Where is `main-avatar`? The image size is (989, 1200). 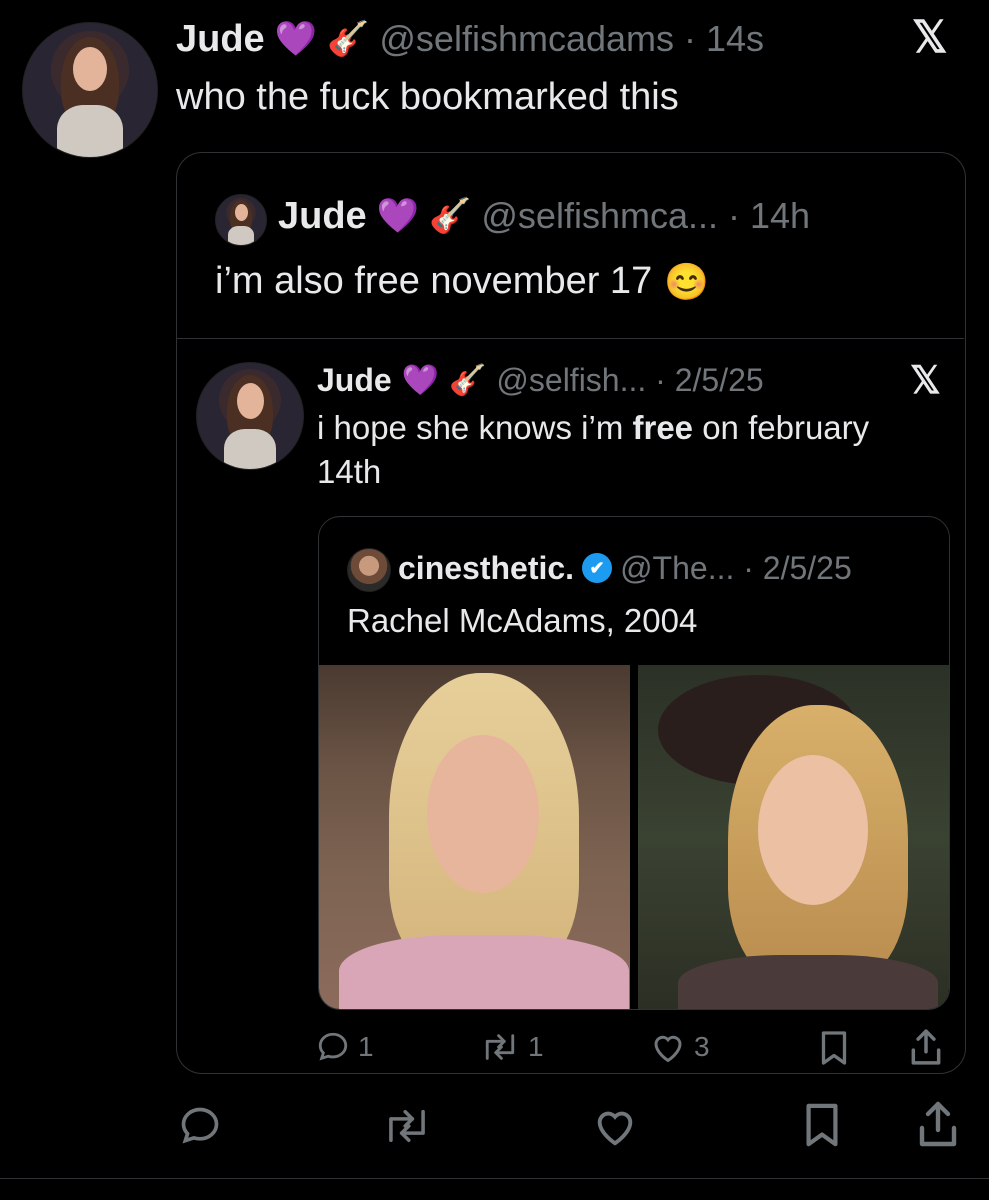 main-avatar is located at coordinates (90, 90).